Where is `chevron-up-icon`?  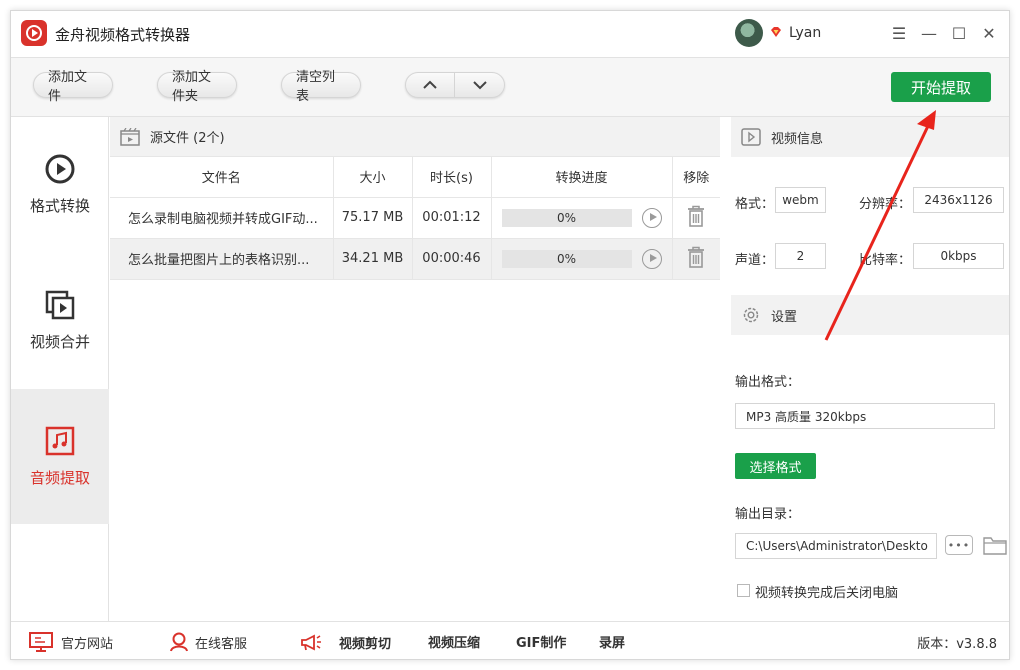
chevron-up-icon is located at coordinates (430, 84).